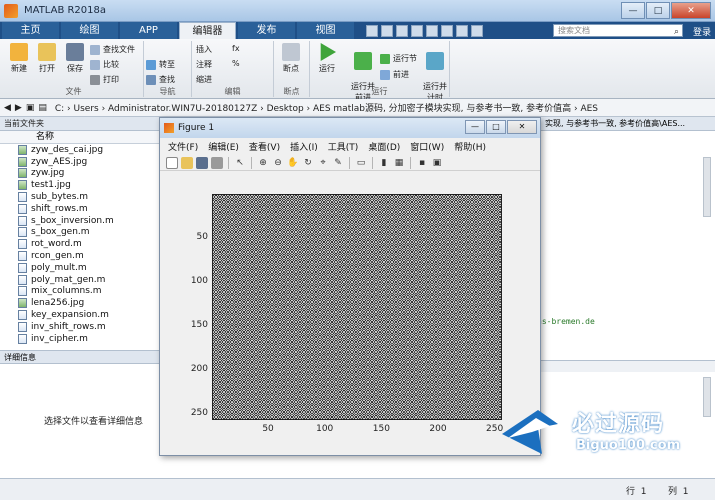  Describe the element at coordinates (264, 146) in the screenshot. I see `menu-view: 查看(V)` at that location.